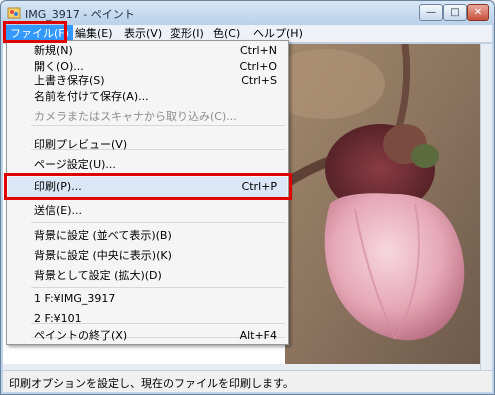 This screenshot has height=395, width=495. Describe the element at coordinates (80, 14) in the screenshot. I see `window-title: IMG_3917 - ペイント` at that location.